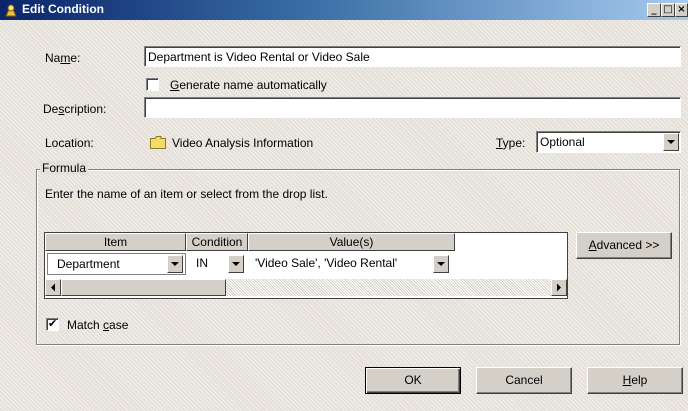 This screenshot has height=411, width=688. I want to click on left-arrow-icon, so click(53, 287).